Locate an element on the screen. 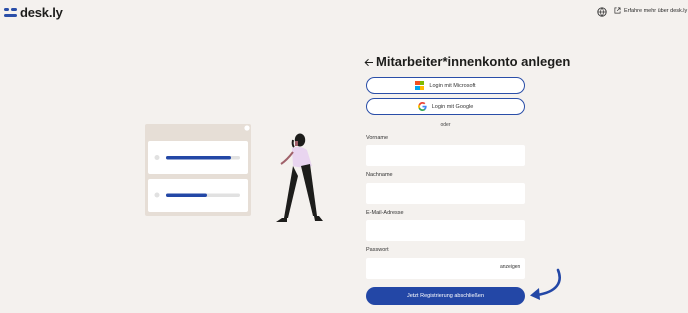  arrow-left-icon is located at coordinates (369, 62).